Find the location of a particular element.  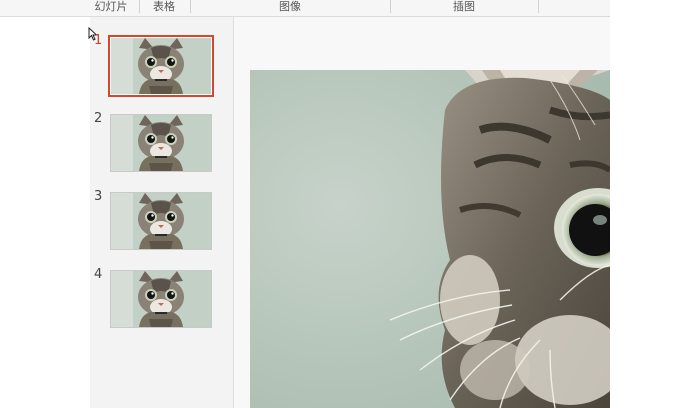

slide-number: 1 is located at coordinates (98, 40).